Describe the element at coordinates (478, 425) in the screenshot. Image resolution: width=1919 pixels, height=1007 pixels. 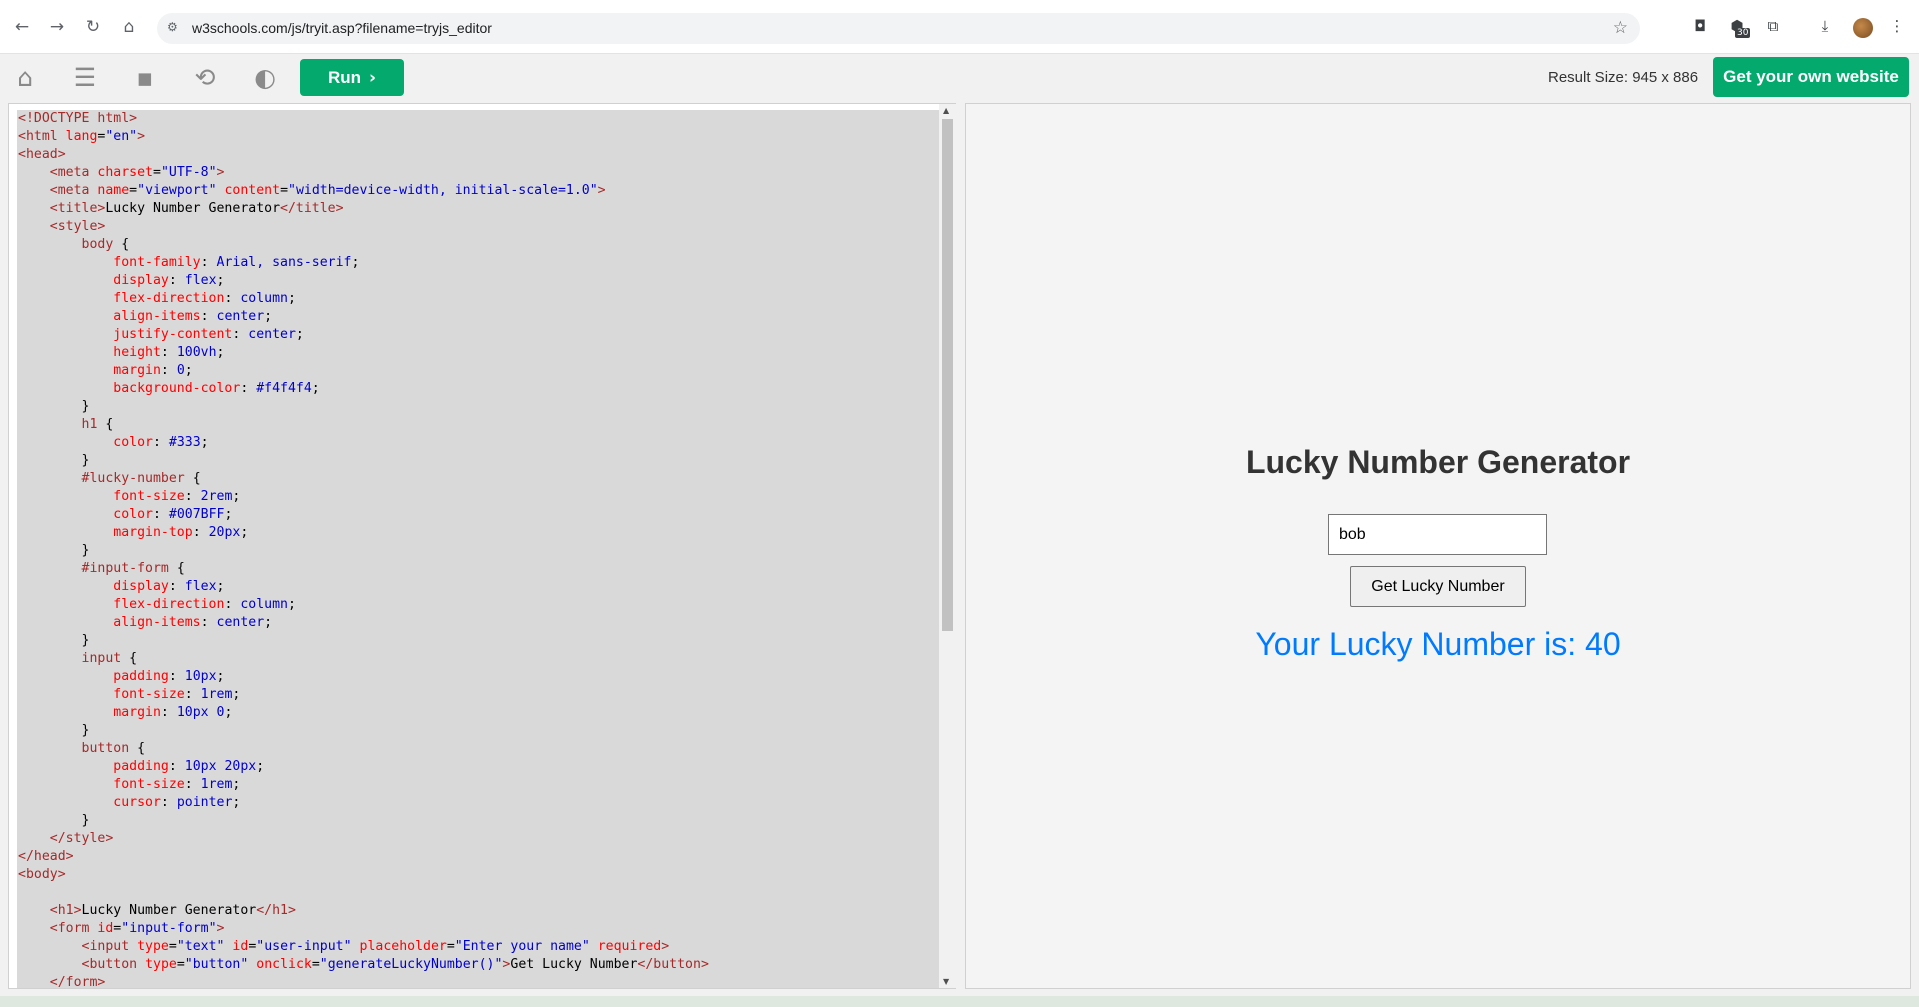
I see `code-line: h1 {` at that location.